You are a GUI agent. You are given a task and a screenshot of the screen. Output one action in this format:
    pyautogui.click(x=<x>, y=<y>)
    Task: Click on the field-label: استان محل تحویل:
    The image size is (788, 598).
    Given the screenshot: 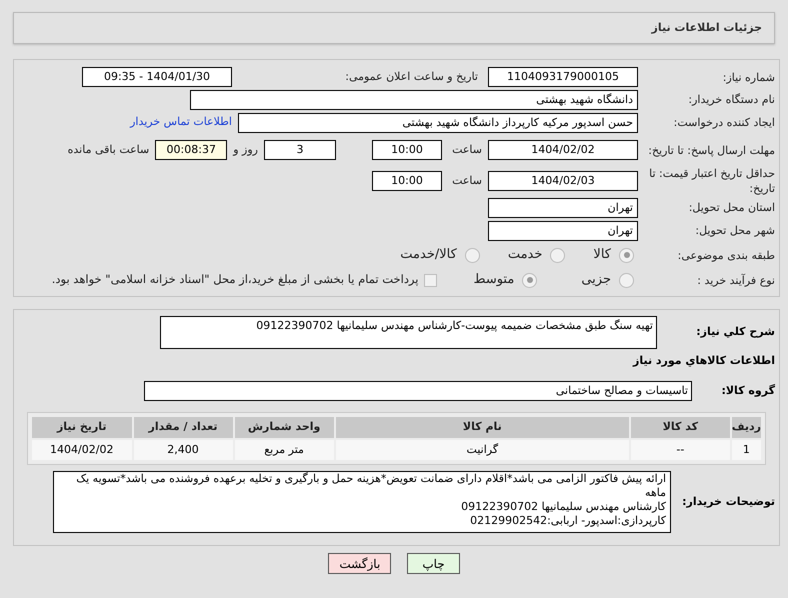 What is the action you would take?
    pyautogui.click(x=732, y=207)
    